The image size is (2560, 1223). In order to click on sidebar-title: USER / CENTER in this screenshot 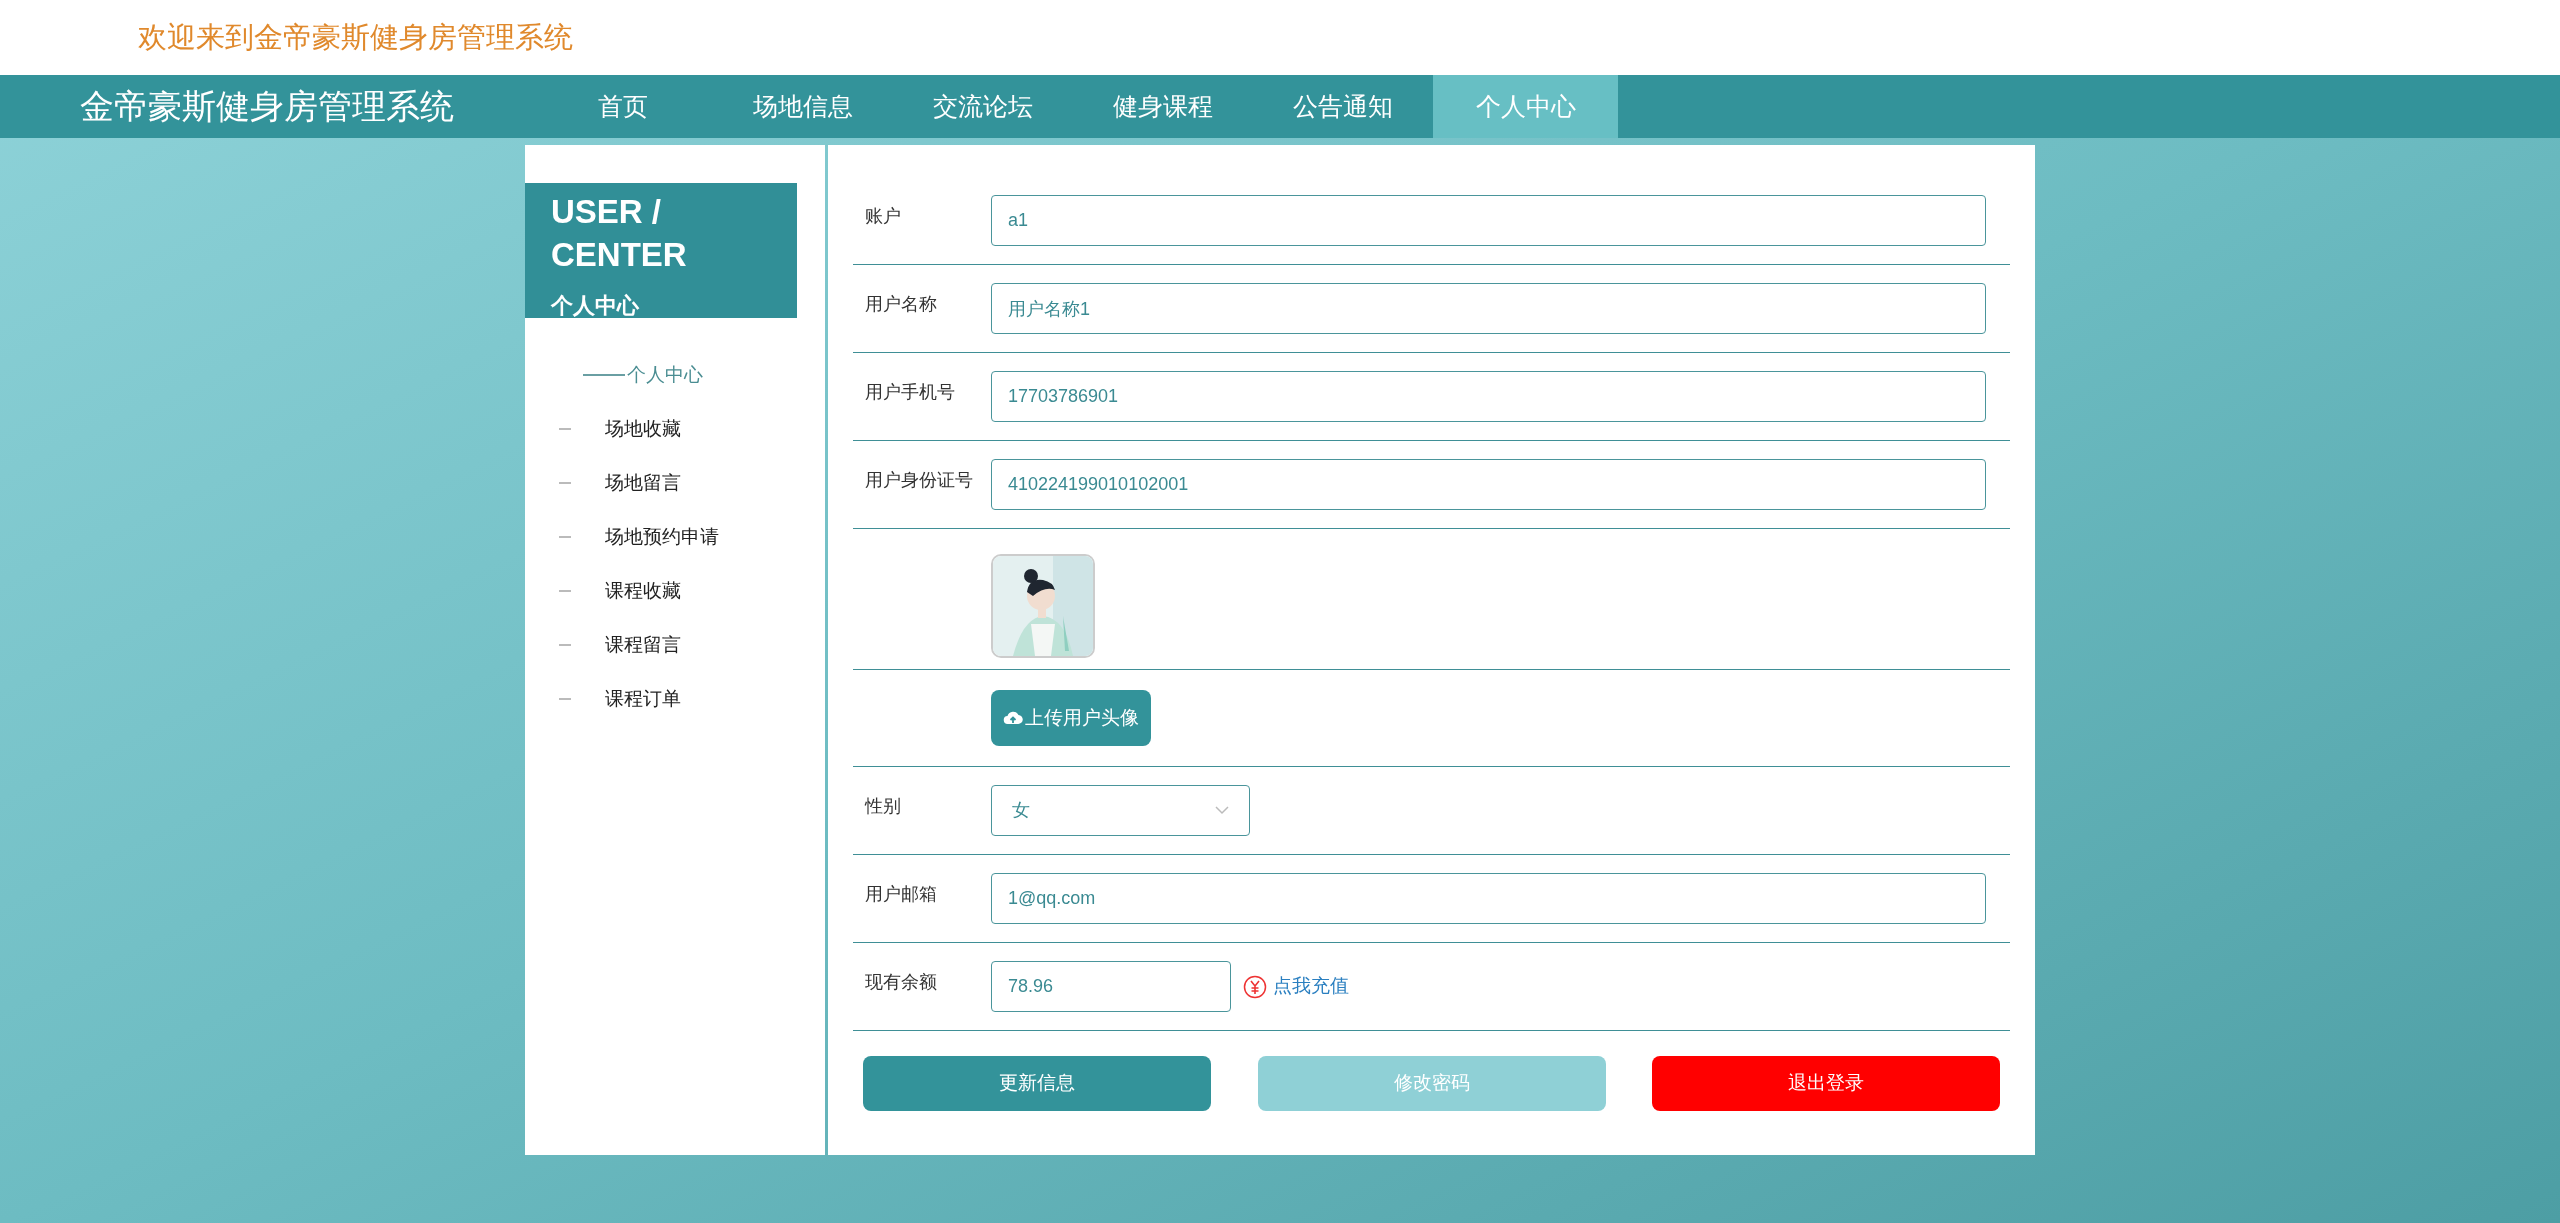, I will do `click(619, 233)`.